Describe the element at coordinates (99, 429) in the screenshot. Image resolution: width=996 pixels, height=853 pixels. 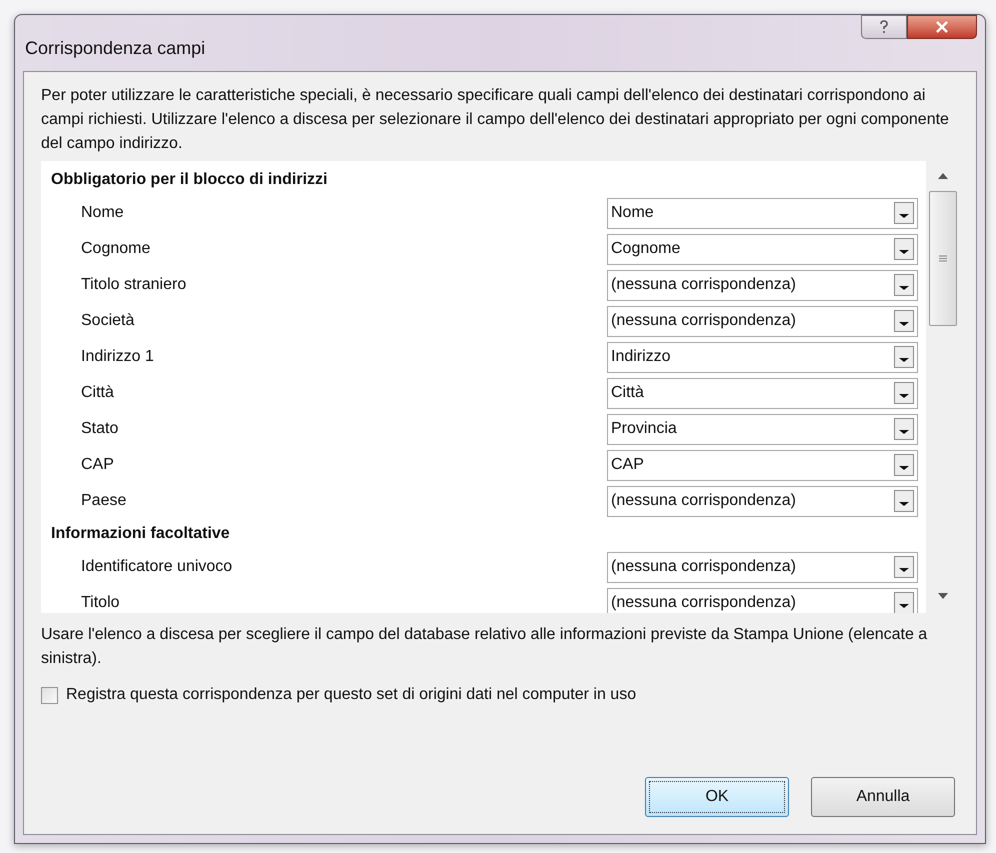
I see `field-label: Stato` at that location.